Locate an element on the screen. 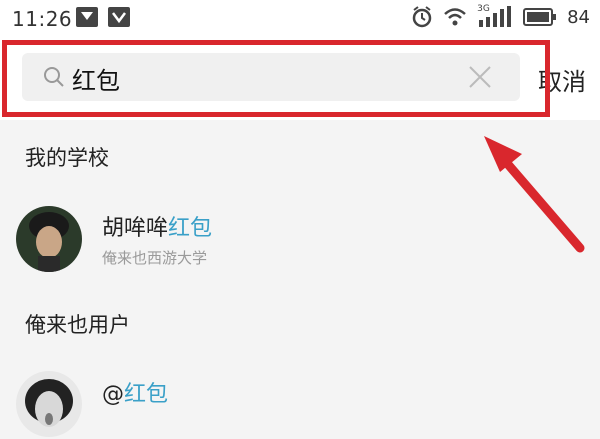 This screenshot has height=439, width=600. section-header-users: 俺来也用户 is located at coordinates (77, 325).